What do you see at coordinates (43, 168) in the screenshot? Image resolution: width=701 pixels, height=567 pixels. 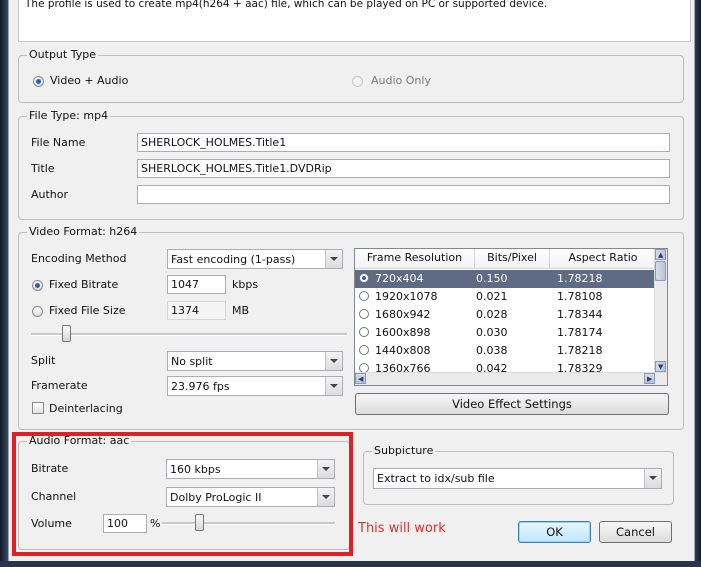 I see `title-label: Title` at bounding box center [43, 168].